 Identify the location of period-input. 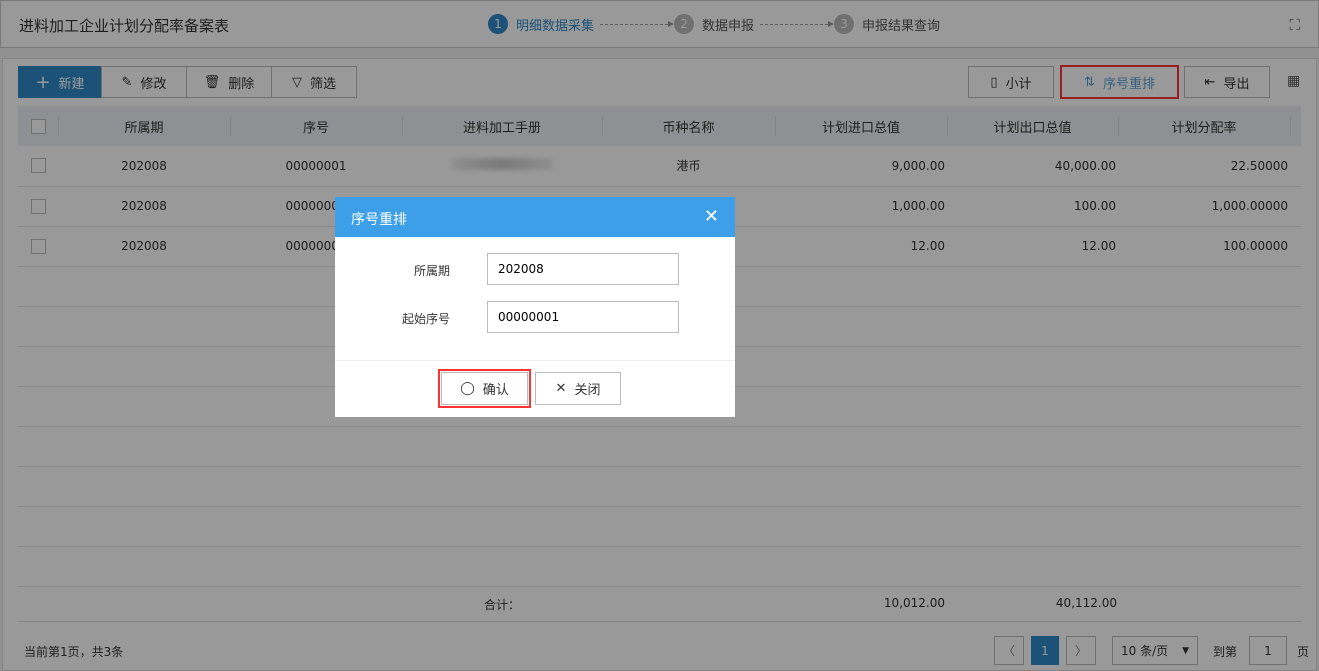
(583, 269).